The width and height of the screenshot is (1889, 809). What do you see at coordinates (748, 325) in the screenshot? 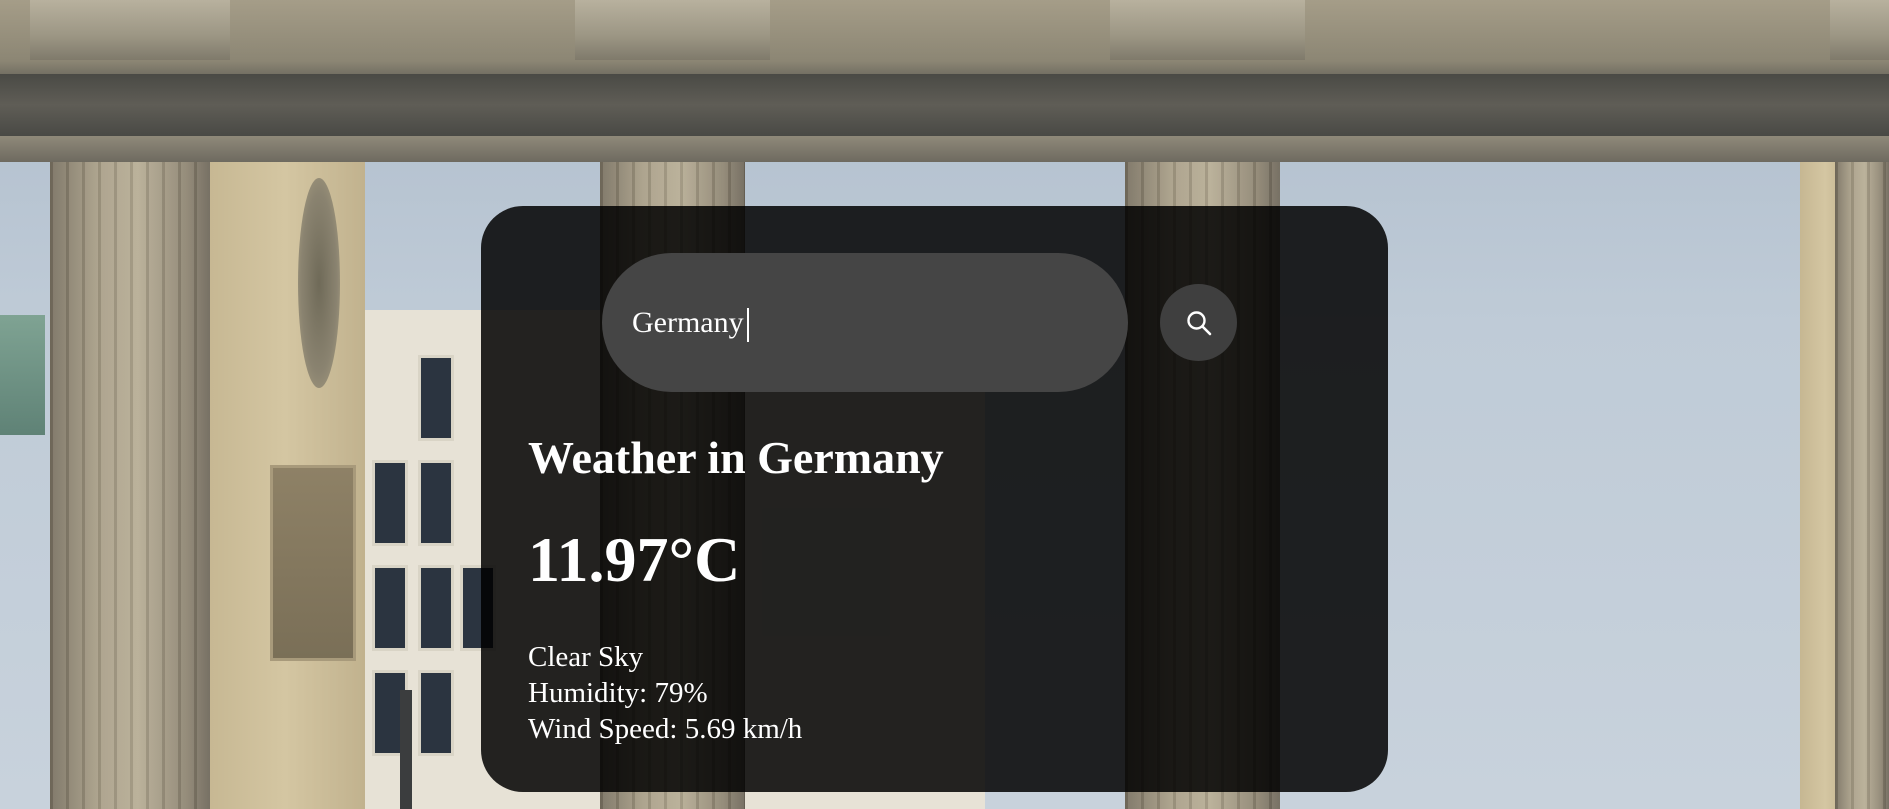
I see `text-cursor` at bounding box center [748, 325].